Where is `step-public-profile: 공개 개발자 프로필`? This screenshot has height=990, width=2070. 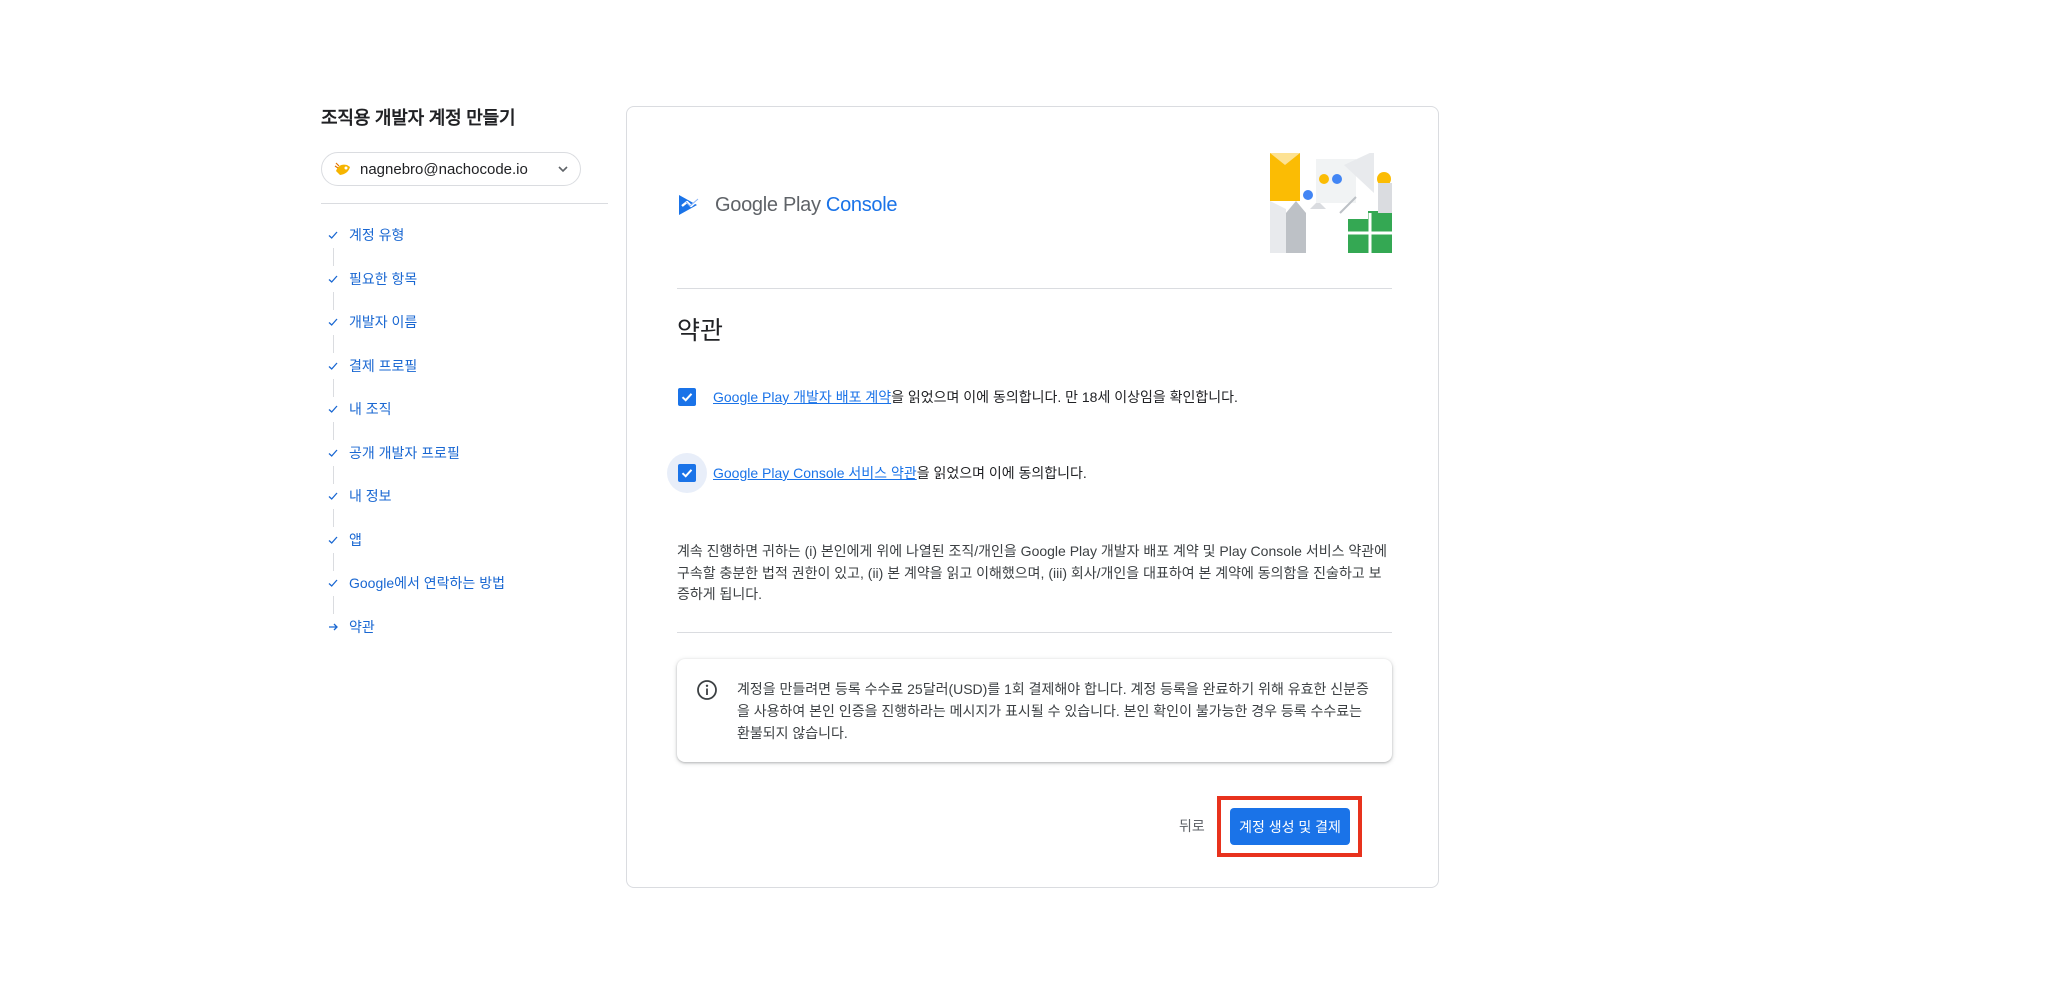
step-public-profile: 공개 개발자 프로필 is located at coordinates (464, 466).